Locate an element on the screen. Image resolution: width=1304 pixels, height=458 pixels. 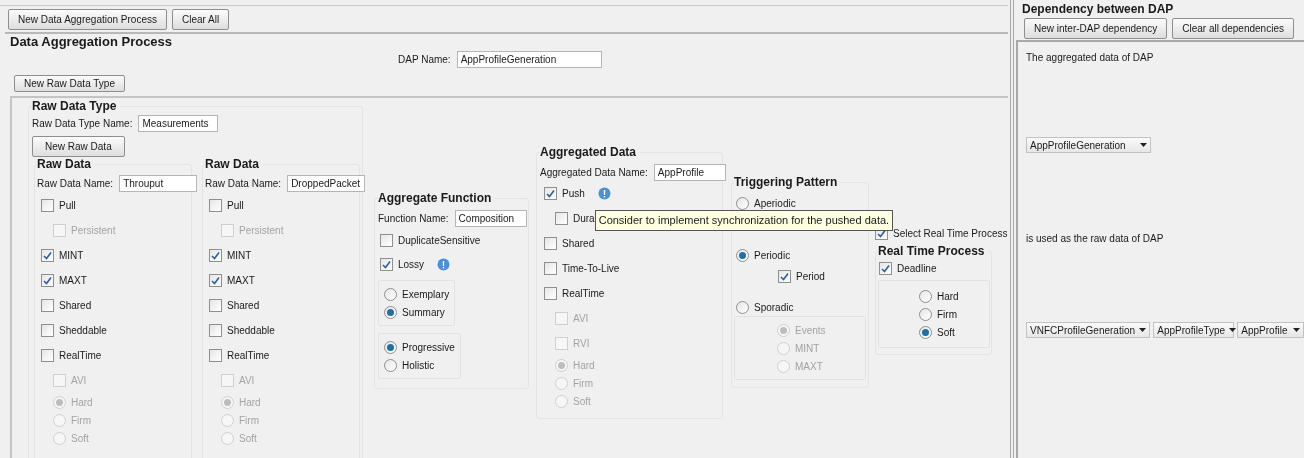
checkbox-label: Lossy is located at coordinates (411, 264).